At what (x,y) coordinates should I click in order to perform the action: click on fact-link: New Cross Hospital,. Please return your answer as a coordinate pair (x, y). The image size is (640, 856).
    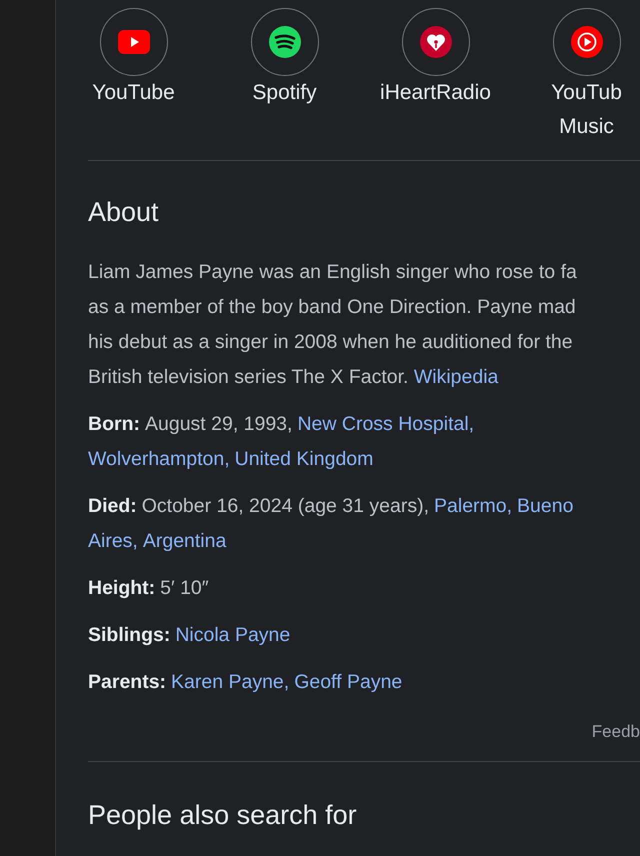
    Looking at the image, I should click on (385, 424).